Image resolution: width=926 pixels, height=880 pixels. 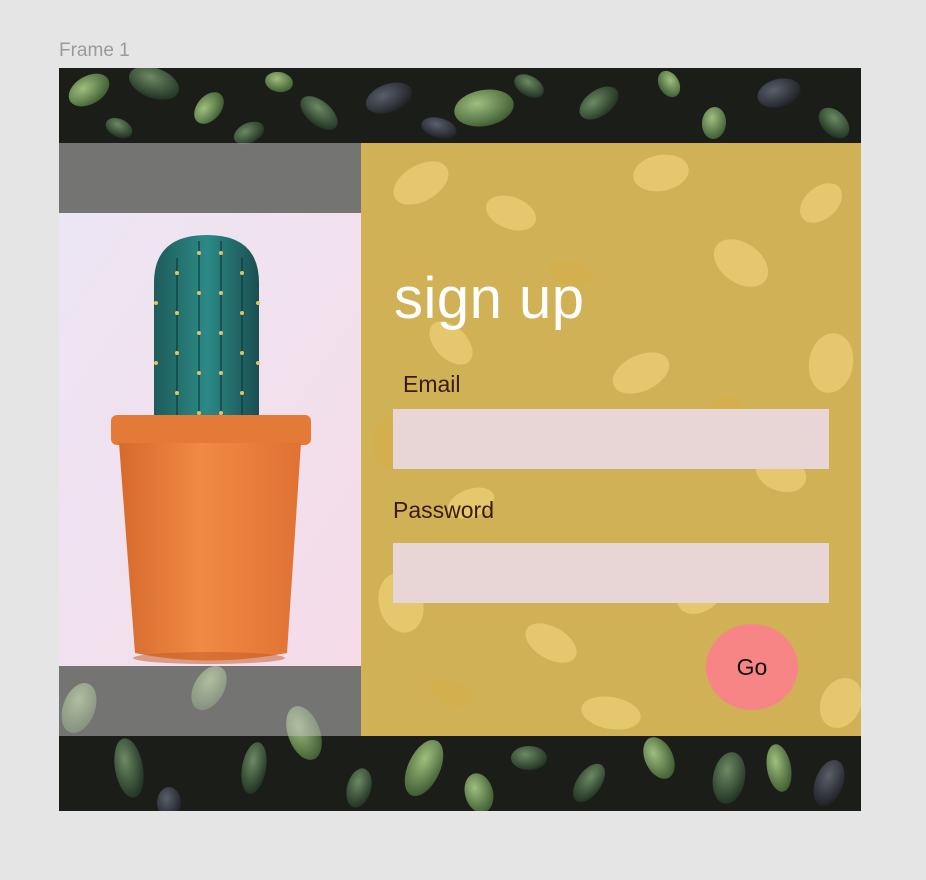 I want to click on pale-overlay-bottom, so click(x=210, y=701).